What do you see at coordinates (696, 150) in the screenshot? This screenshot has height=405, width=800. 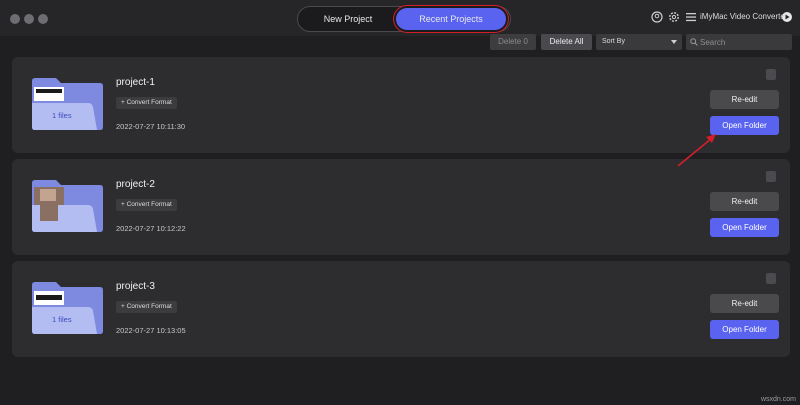 I see `annotation-arrow-icon` at bounding box center [696, 150].